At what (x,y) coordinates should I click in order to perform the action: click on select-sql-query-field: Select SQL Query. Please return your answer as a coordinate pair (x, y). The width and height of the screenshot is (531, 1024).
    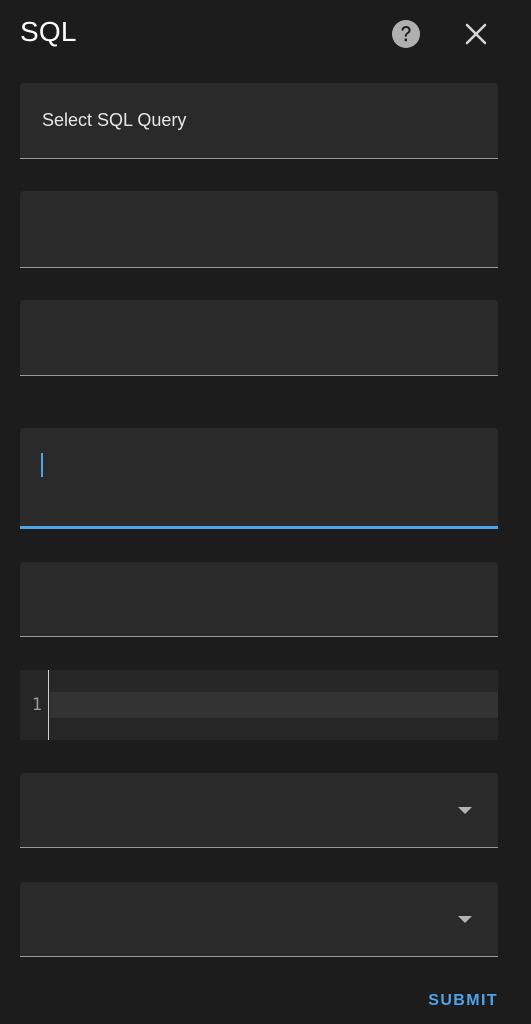
    Looking at the image, I should click on (259, 121).